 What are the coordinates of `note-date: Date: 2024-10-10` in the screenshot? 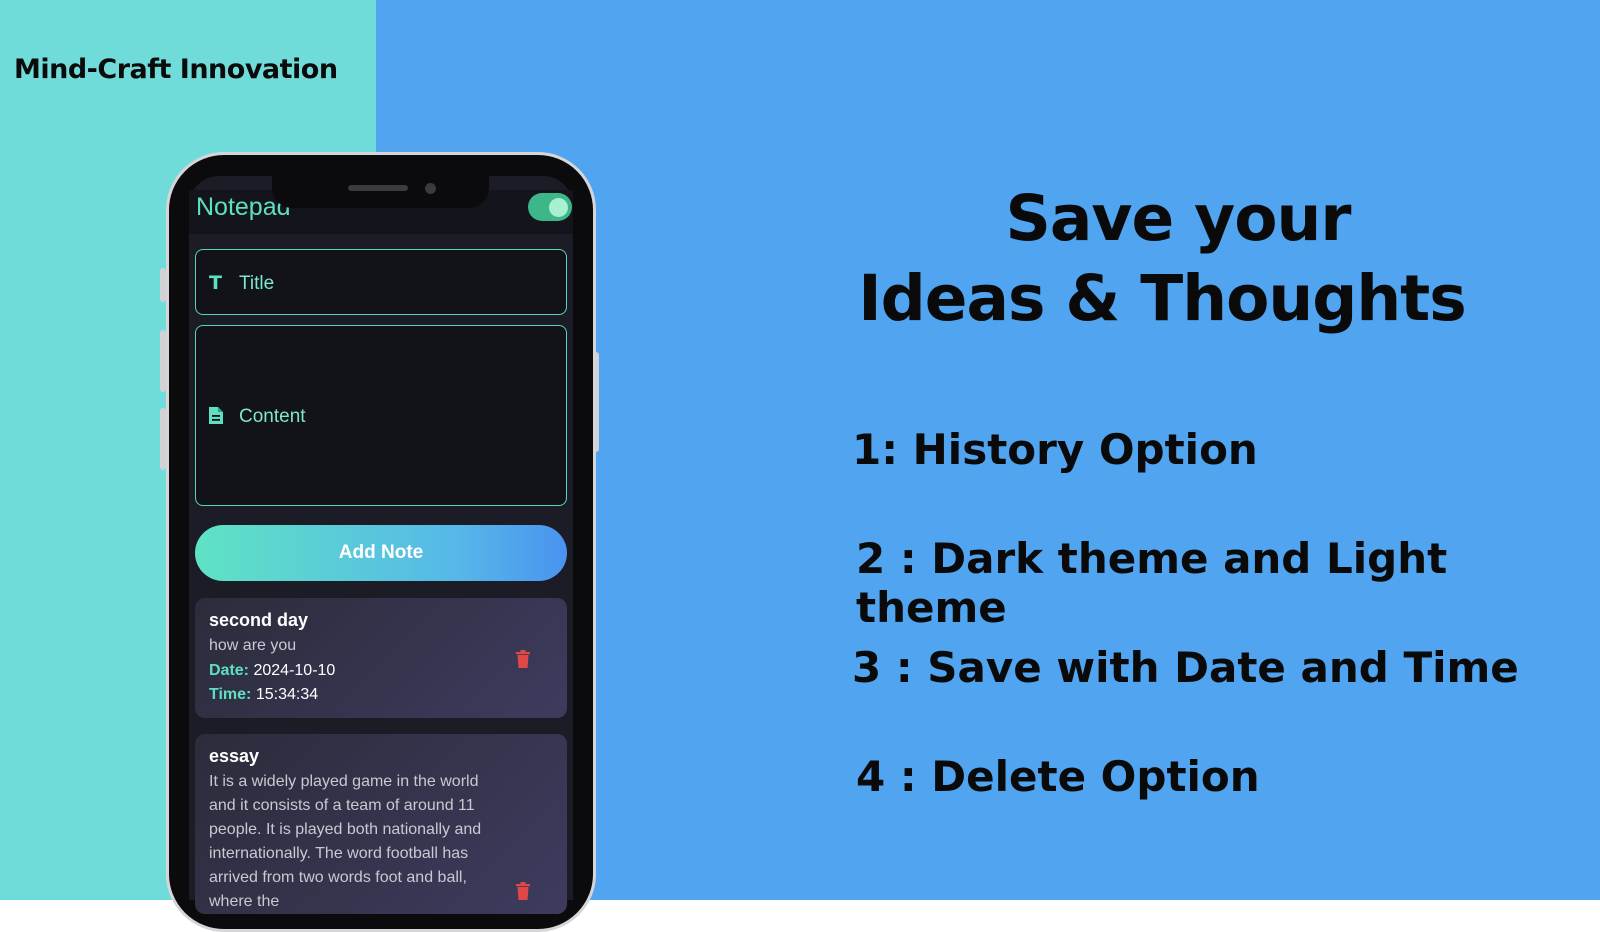 It's located at (272, 671).